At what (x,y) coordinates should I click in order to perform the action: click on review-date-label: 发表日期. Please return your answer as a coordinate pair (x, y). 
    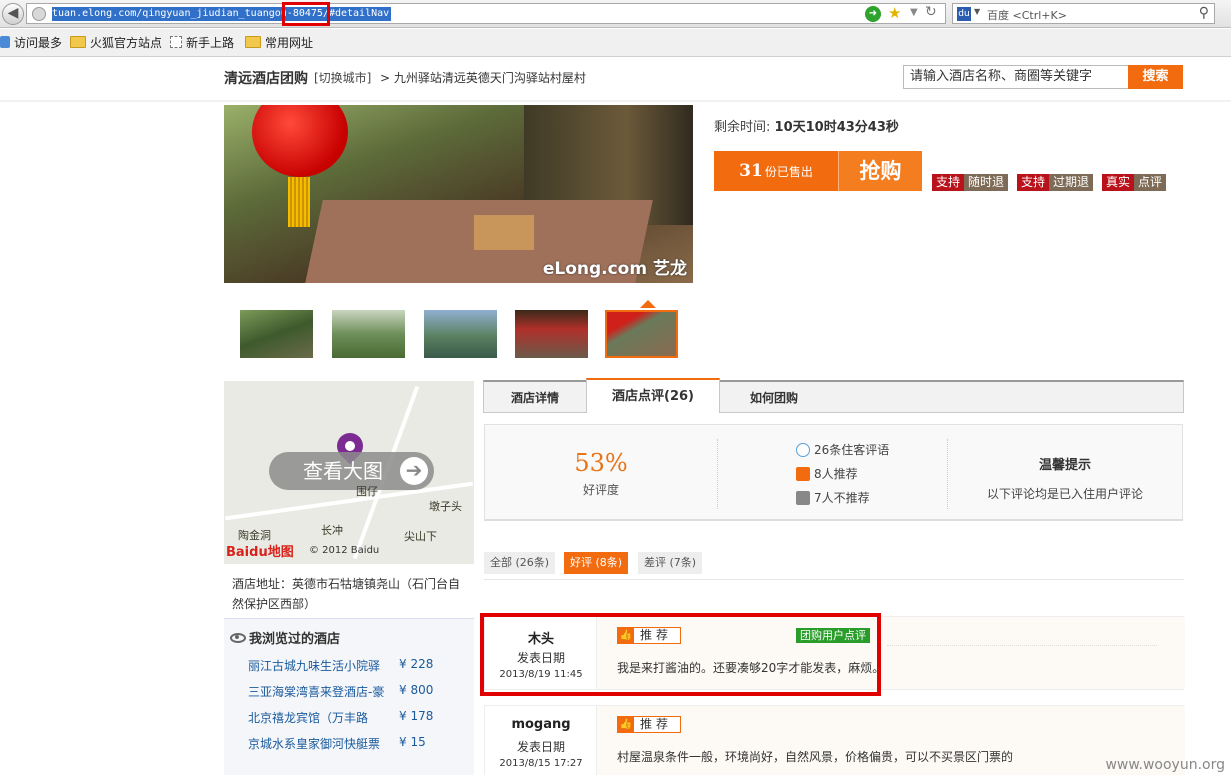
    Looking at the image, I should click on (540, 747).